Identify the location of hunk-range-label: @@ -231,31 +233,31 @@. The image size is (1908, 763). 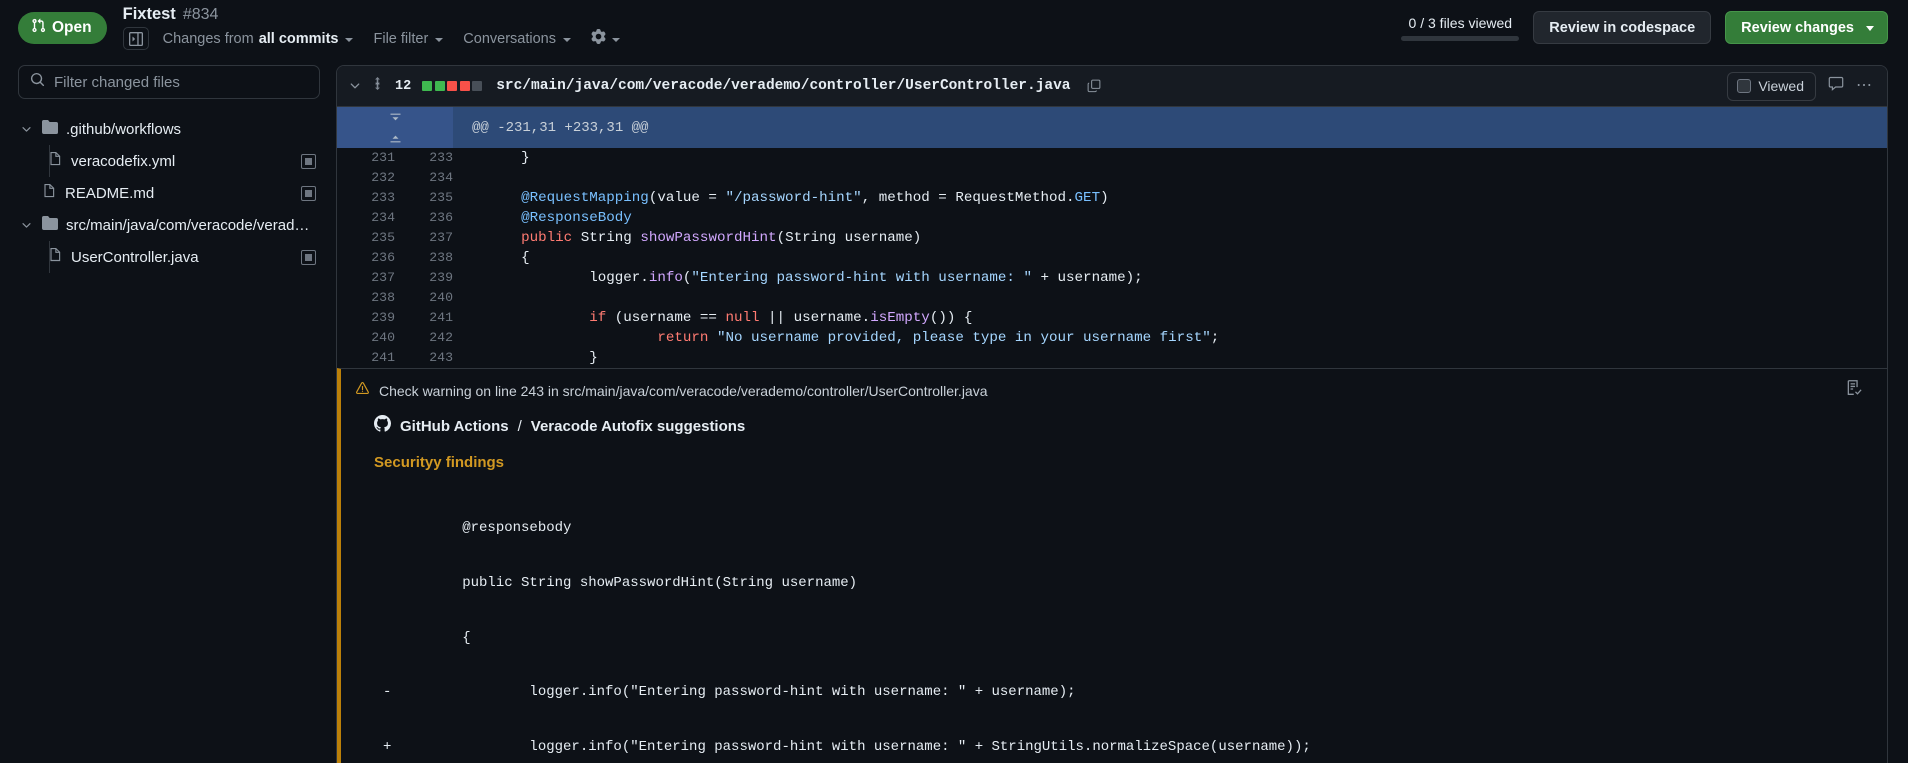
(560, 127).